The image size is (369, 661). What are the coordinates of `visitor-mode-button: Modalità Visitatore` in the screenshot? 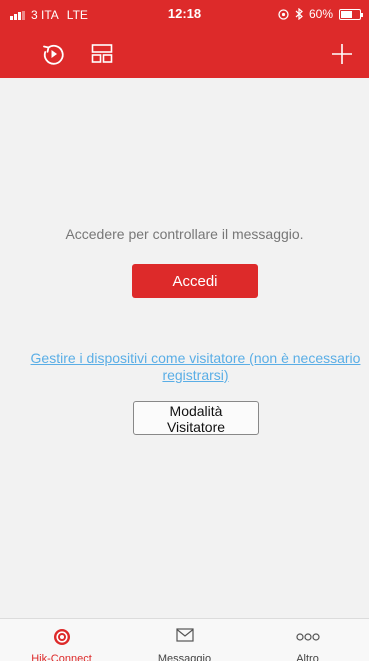 It's located at (196, 418).